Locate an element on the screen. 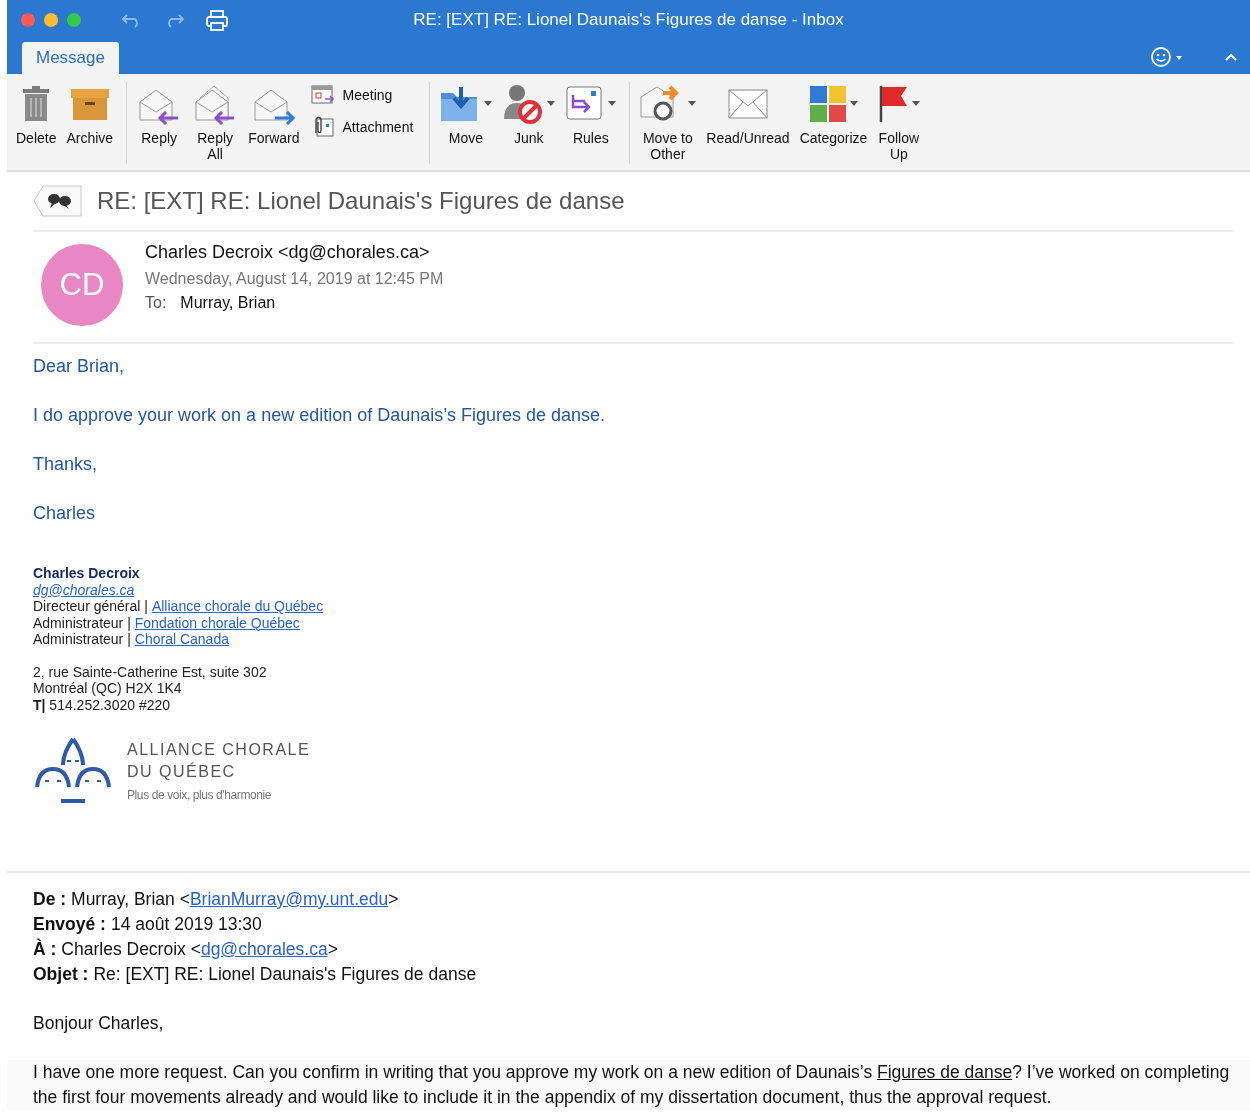 This screenshot has height=1115, width=1250. ribbon-button: Archive is located at coordinates (90, 114).